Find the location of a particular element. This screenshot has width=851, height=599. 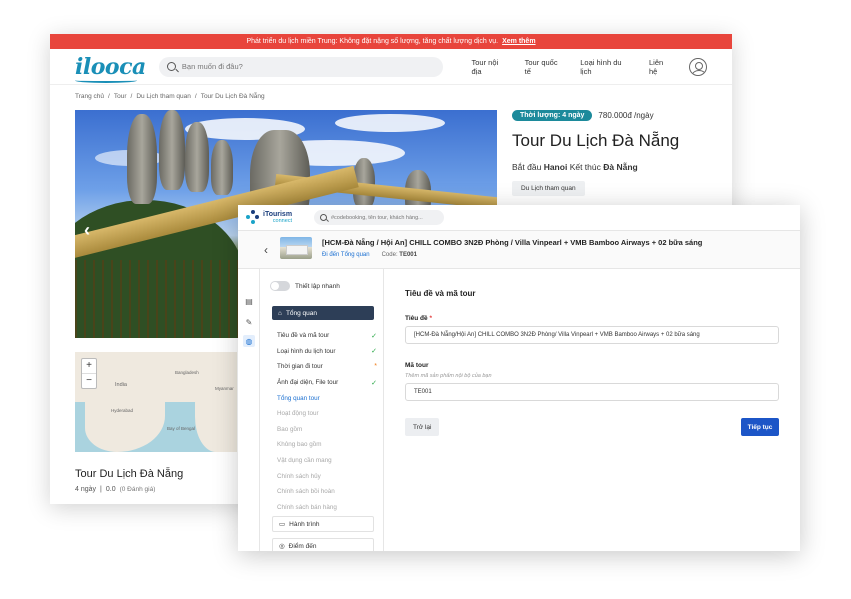

icon-rail: ▤ ✎ ◍ is located at coordinates (249, 410).